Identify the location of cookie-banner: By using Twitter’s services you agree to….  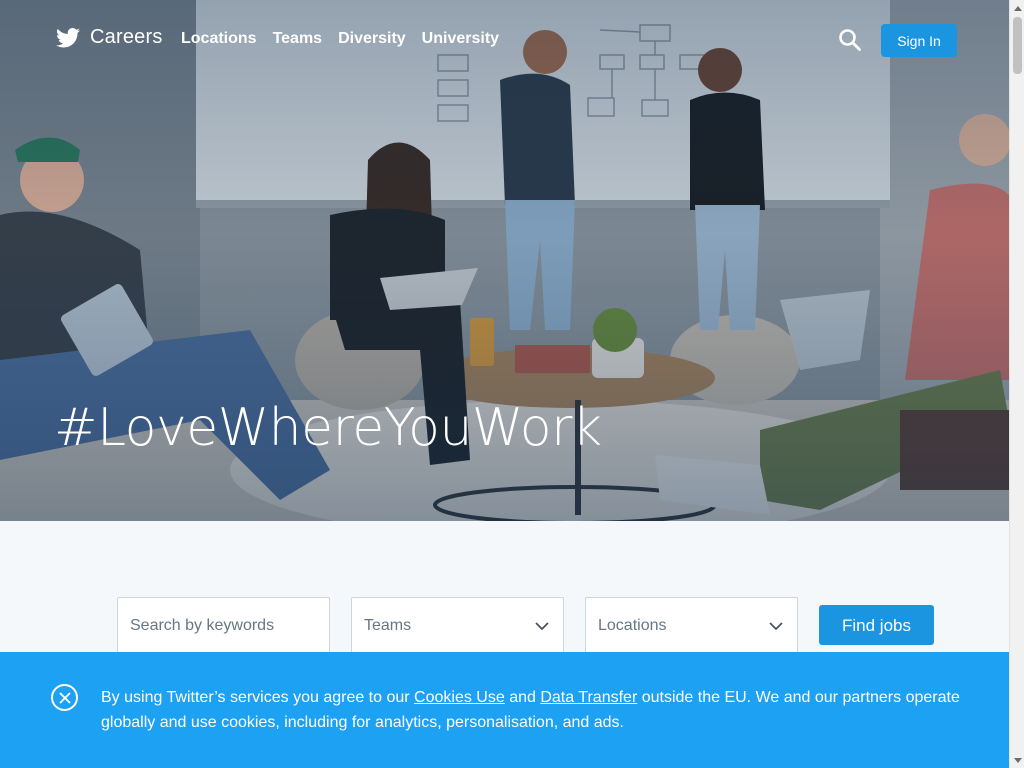
(504, 710).